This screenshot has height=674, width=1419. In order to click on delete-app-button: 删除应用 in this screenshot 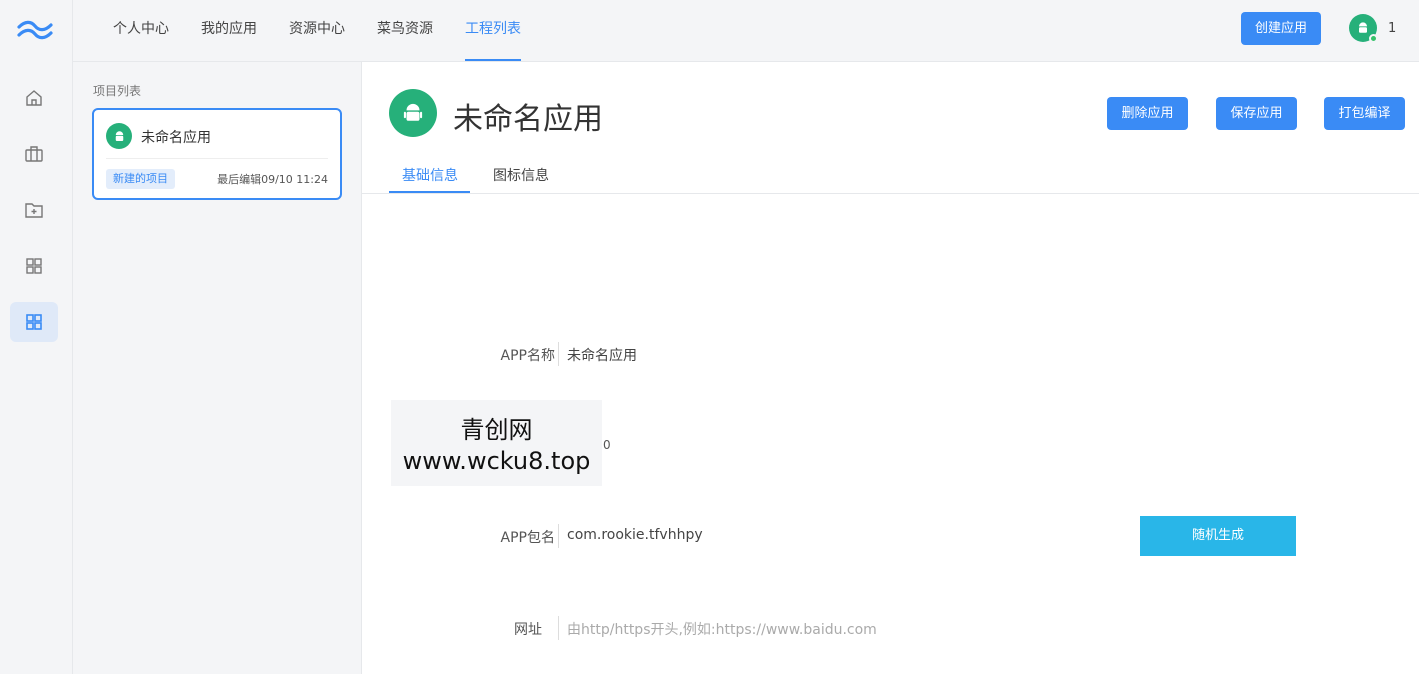, I will do `click(1147, 113)`.